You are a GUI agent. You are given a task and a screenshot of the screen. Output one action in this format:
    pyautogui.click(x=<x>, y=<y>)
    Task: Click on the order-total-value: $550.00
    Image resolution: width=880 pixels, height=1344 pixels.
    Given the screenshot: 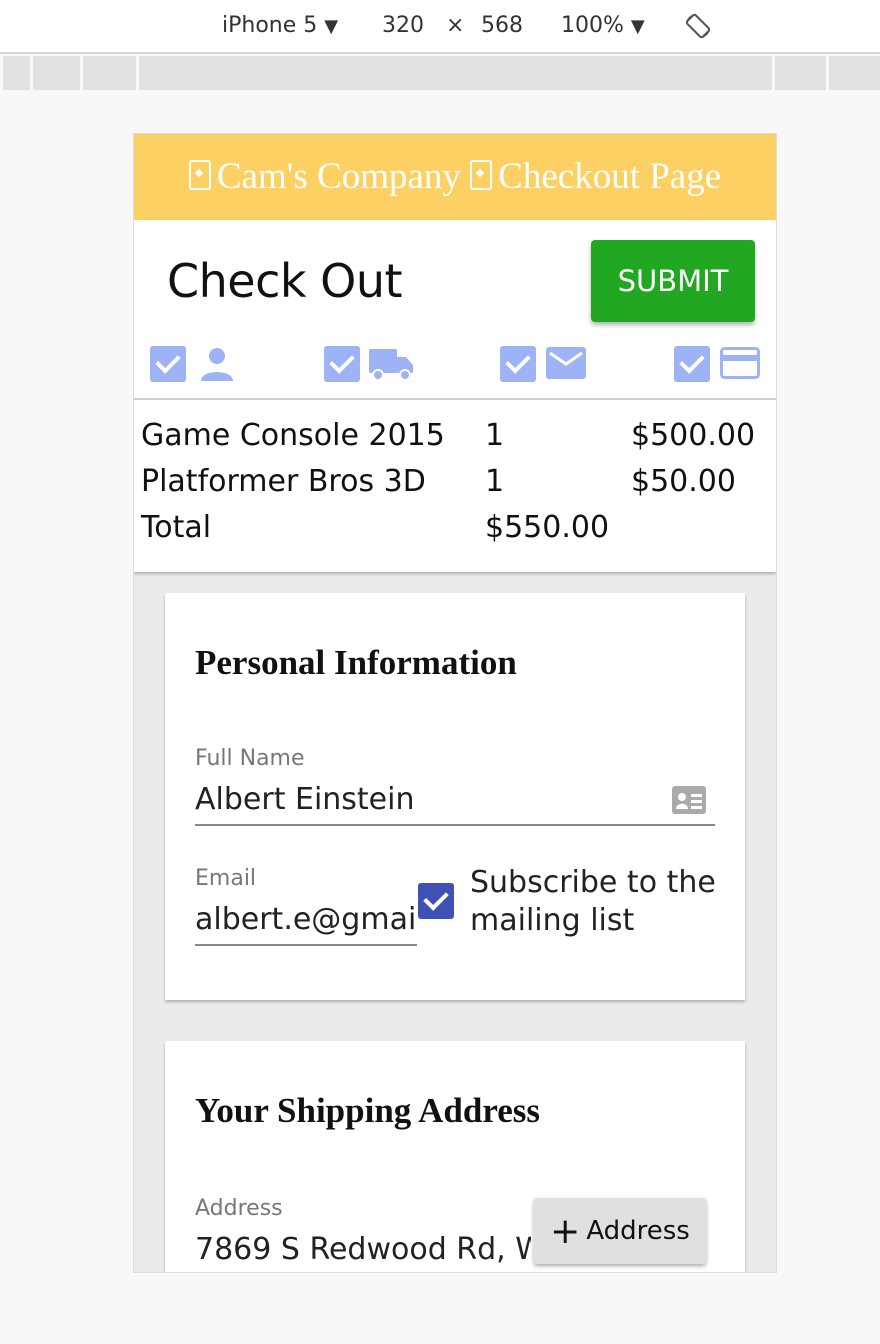 What is the action you would take?
    pyautogui.click(x=547, y=527)
    